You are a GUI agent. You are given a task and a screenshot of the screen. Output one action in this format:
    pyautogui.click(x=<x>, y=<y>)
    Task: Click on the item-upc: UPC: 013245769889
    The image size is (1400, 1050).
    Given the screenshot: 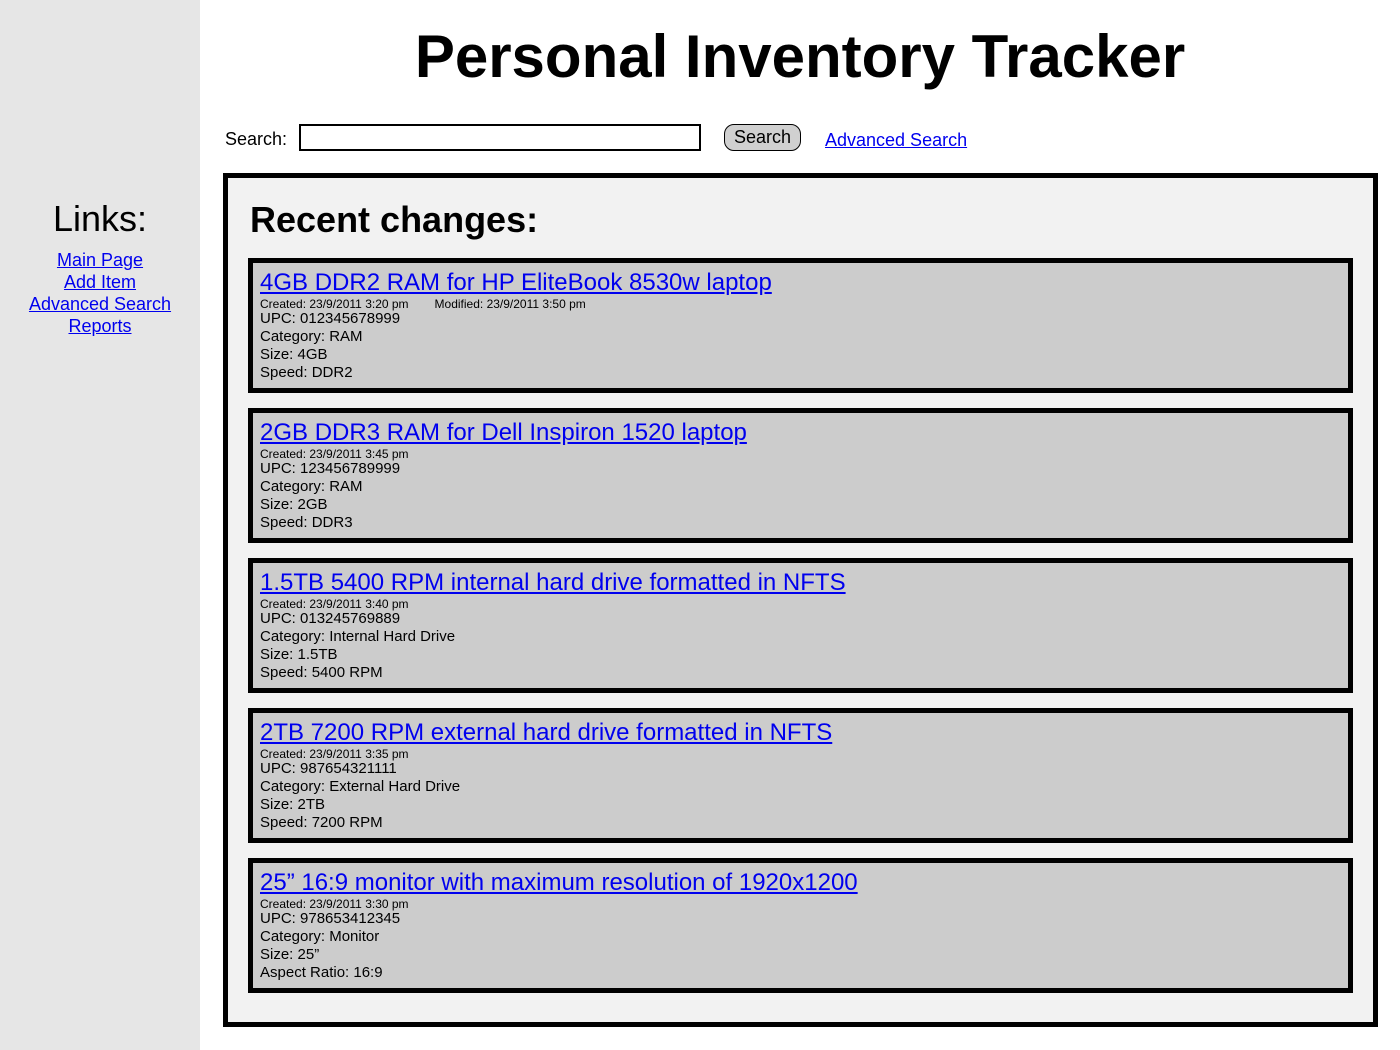 What is the action you would take?
    pyautogui.click(x=330, y=618)
    